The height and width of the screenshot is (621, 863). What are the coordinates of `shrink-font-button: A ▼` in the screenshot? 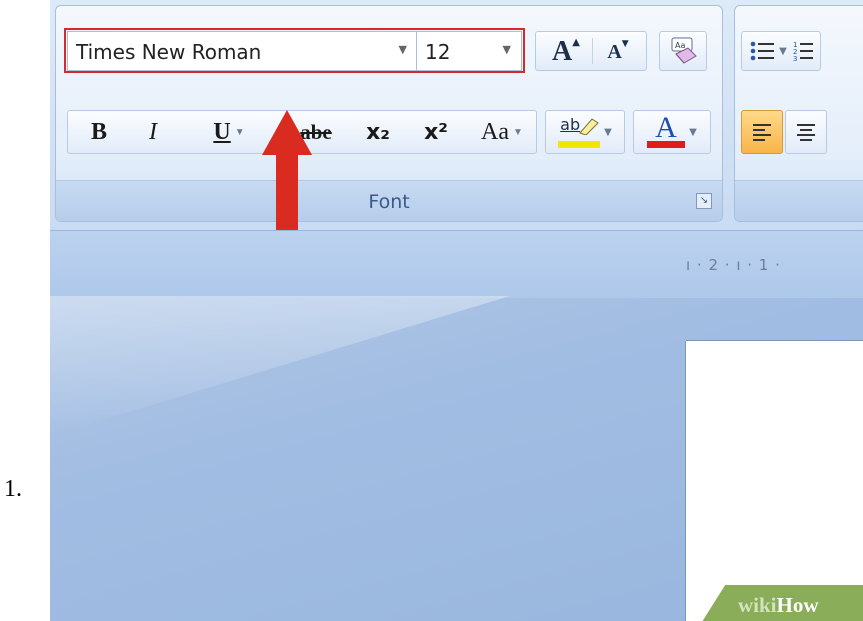 It's located at (618, 52).